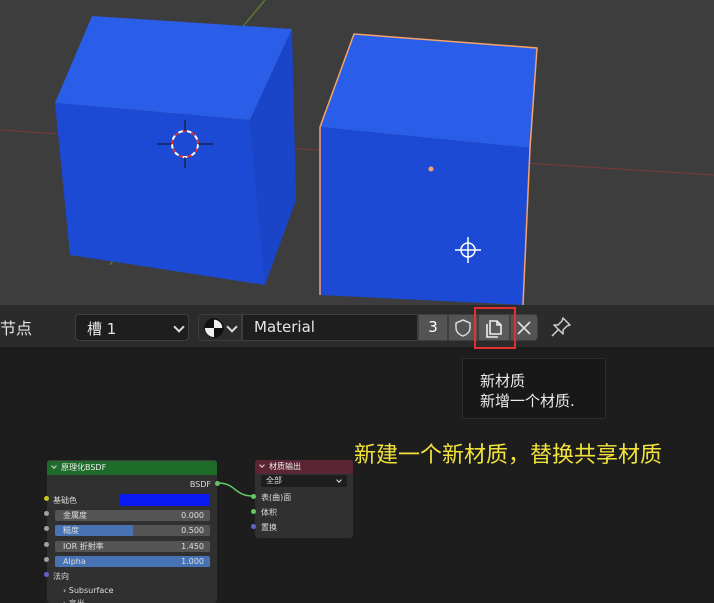 The height and width of the screenshot is (603, 714). What do you see at coordinates (74, 561) in the screenshot?
I see `alpha-label: Alpha` at bounding box center [74, 561].